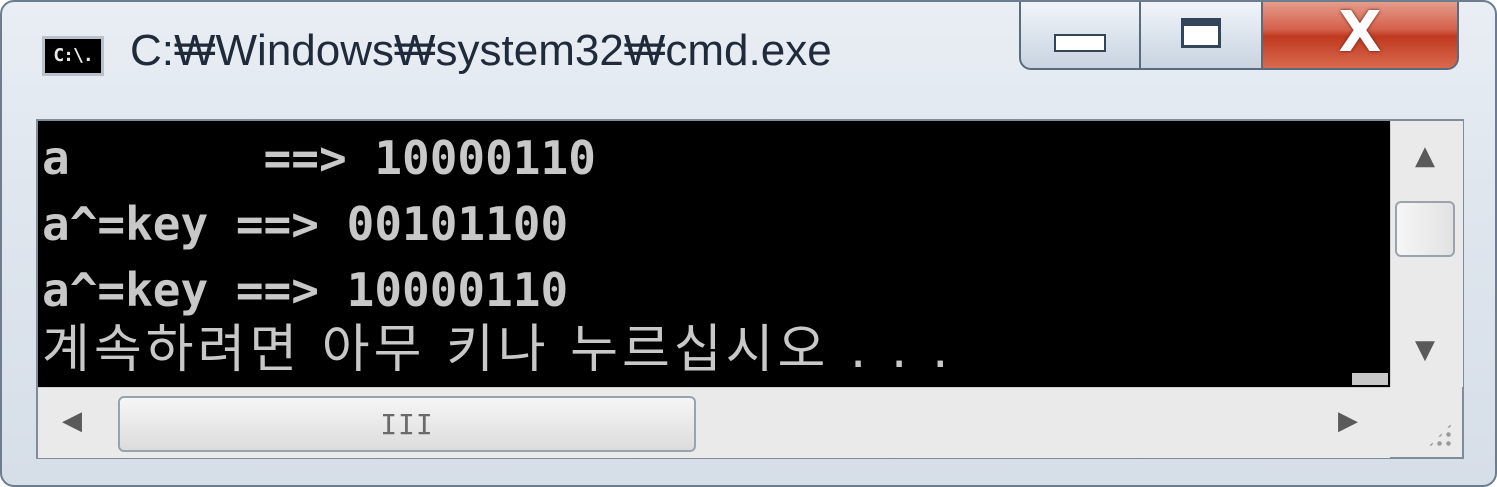 The height and width of the screenshot is (487, 1497). What do you see at coordinates (1201, 33) in the screenshot?
I see `maximize-icon` at bounding box center [1201, 33].